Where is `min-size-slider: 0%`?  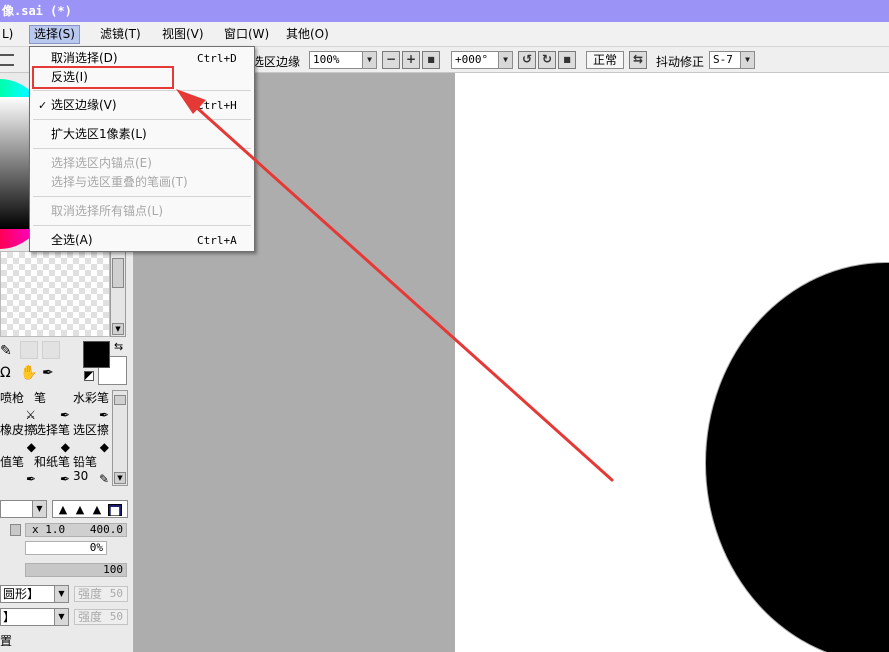
min-size-slider: 0% is located at coordinates (66, 548).